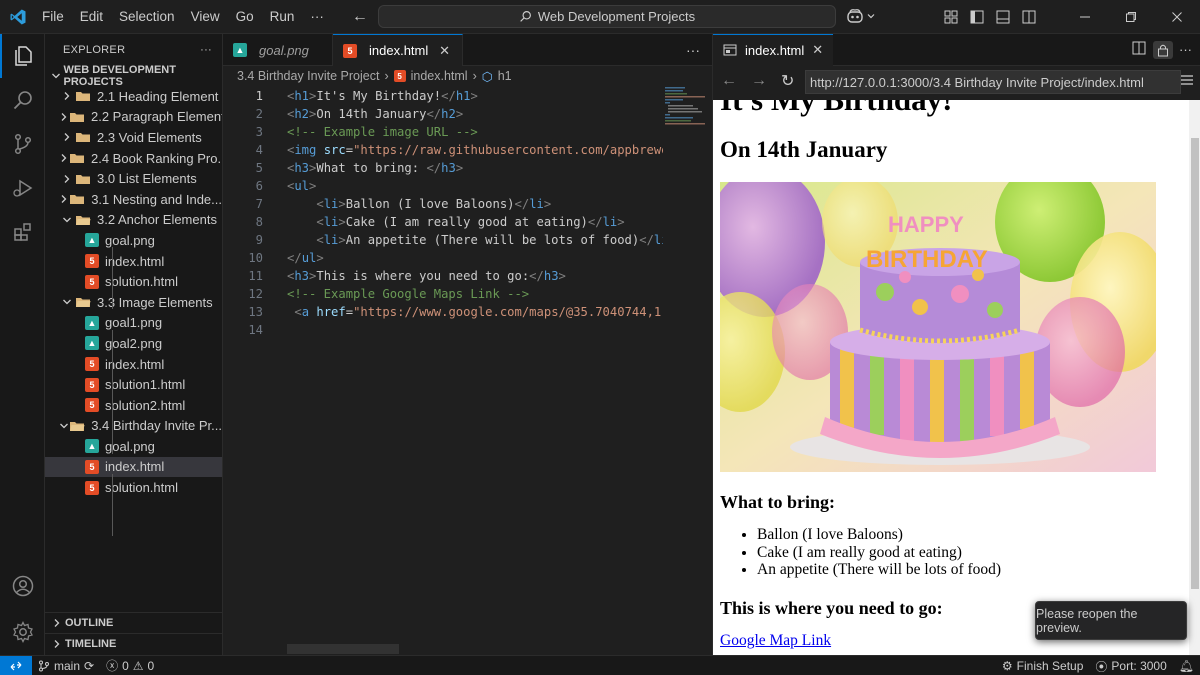 Image resolution: width=1200 pixels, height=675 pixels. What do you see at coordinates (1163, 49) in the screenshot?
I see `lock-group-icon` at bounding box center [1163, 49].